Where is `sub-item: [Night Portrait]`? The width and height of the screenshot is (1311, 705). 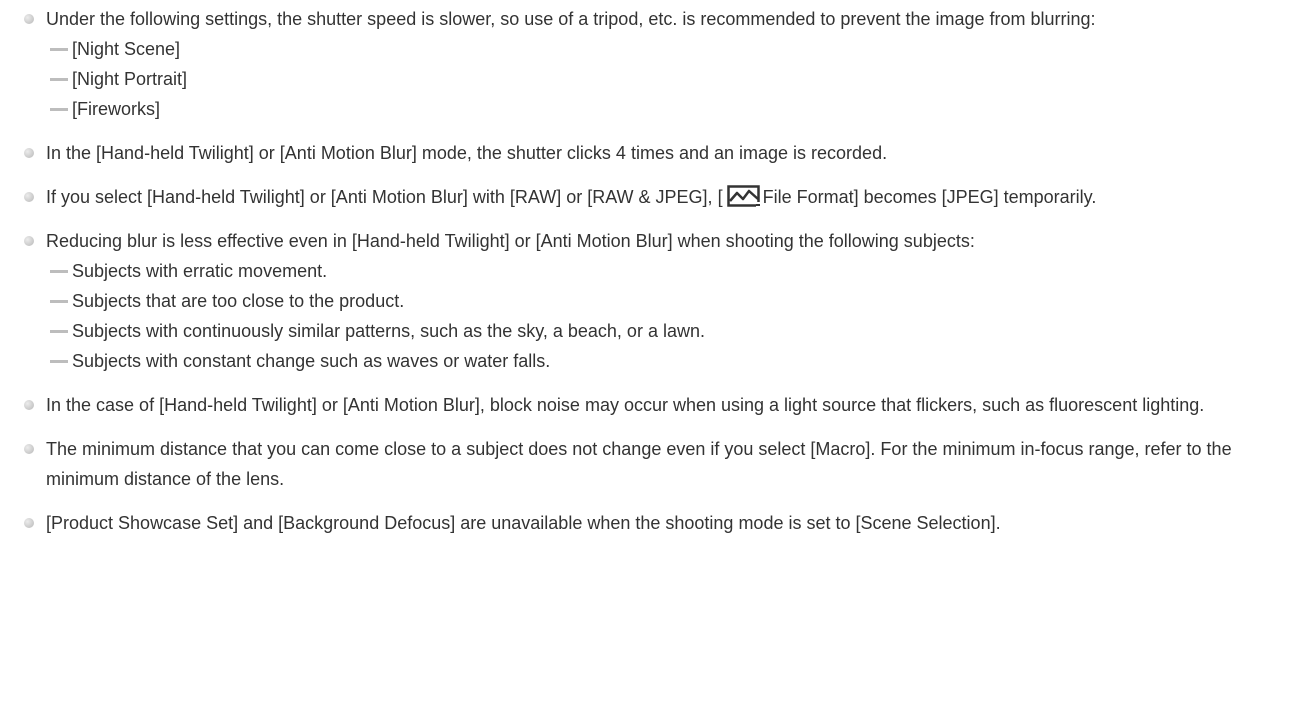 sub-item: [Night Portrait] is located at coordinates (660, 79).